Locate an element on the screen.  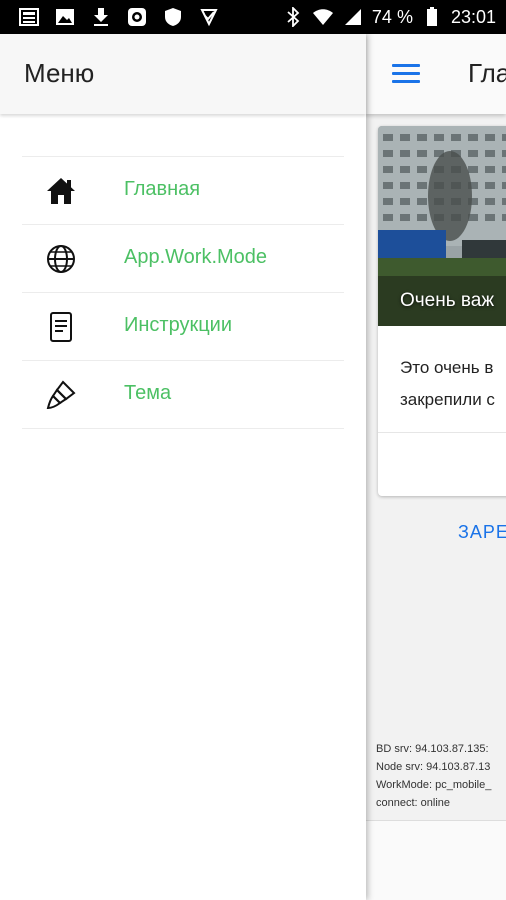
menu-item-home: Главная is located at coordinates (183, 191).